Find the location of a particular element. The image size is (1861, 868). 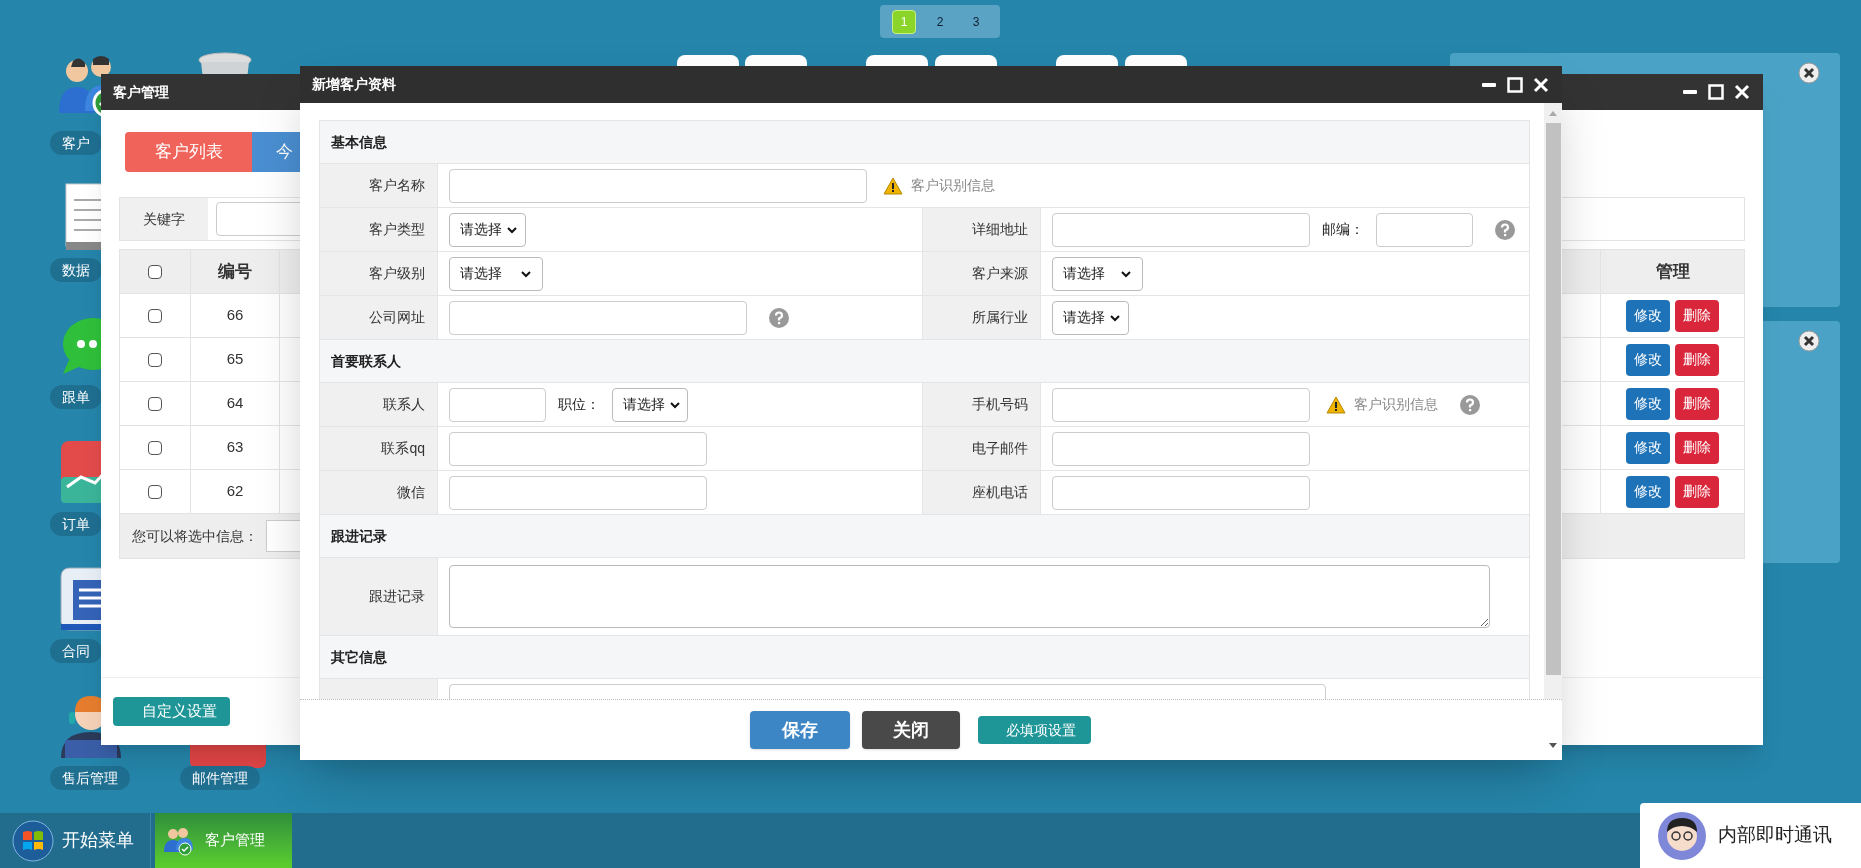

page-button: 2 is located at coordinates (940, 21).